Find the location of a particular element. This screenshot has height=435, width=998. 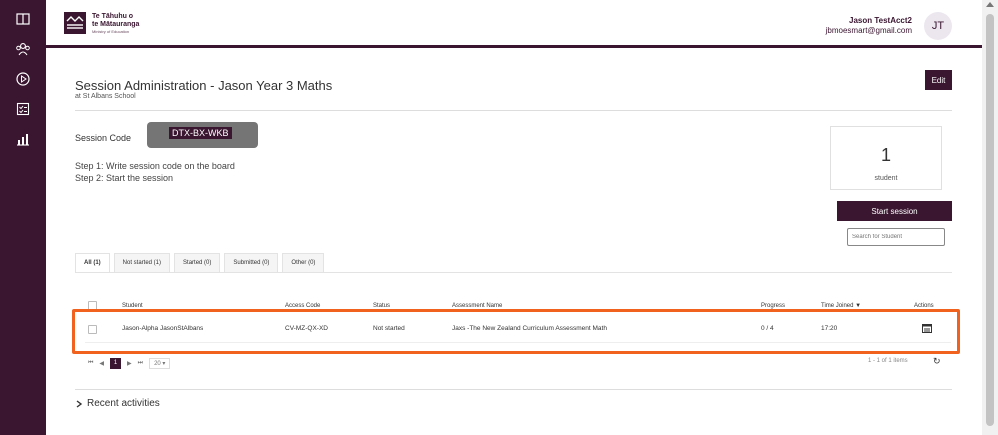

recent-activities-label: Recent activities is located at coordinates (123, 403).